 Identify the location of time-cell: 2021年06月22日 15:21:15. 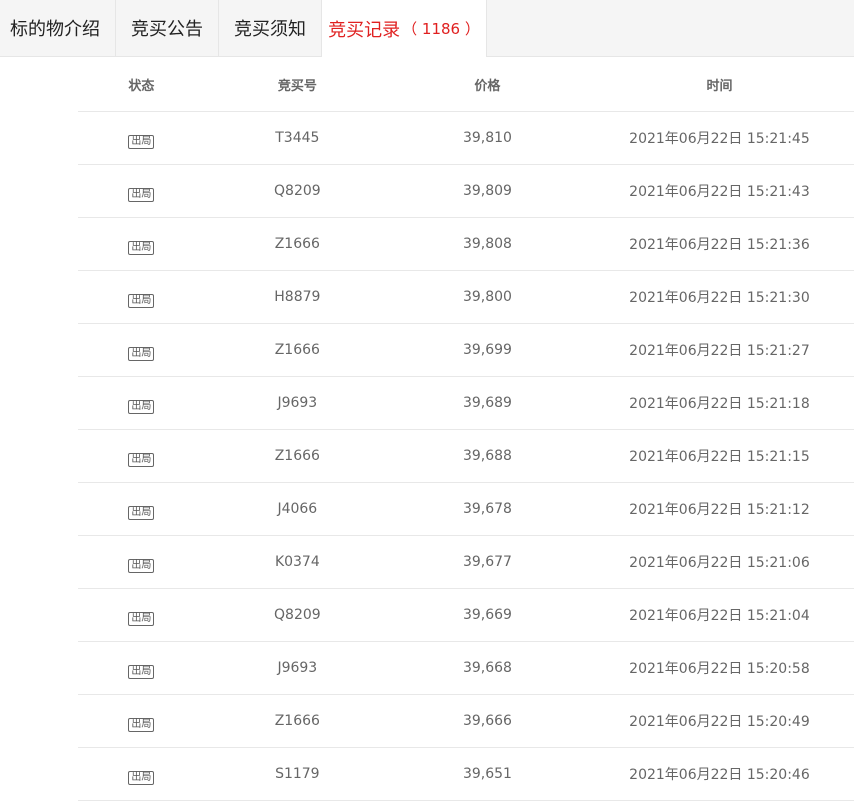
(719, 457).